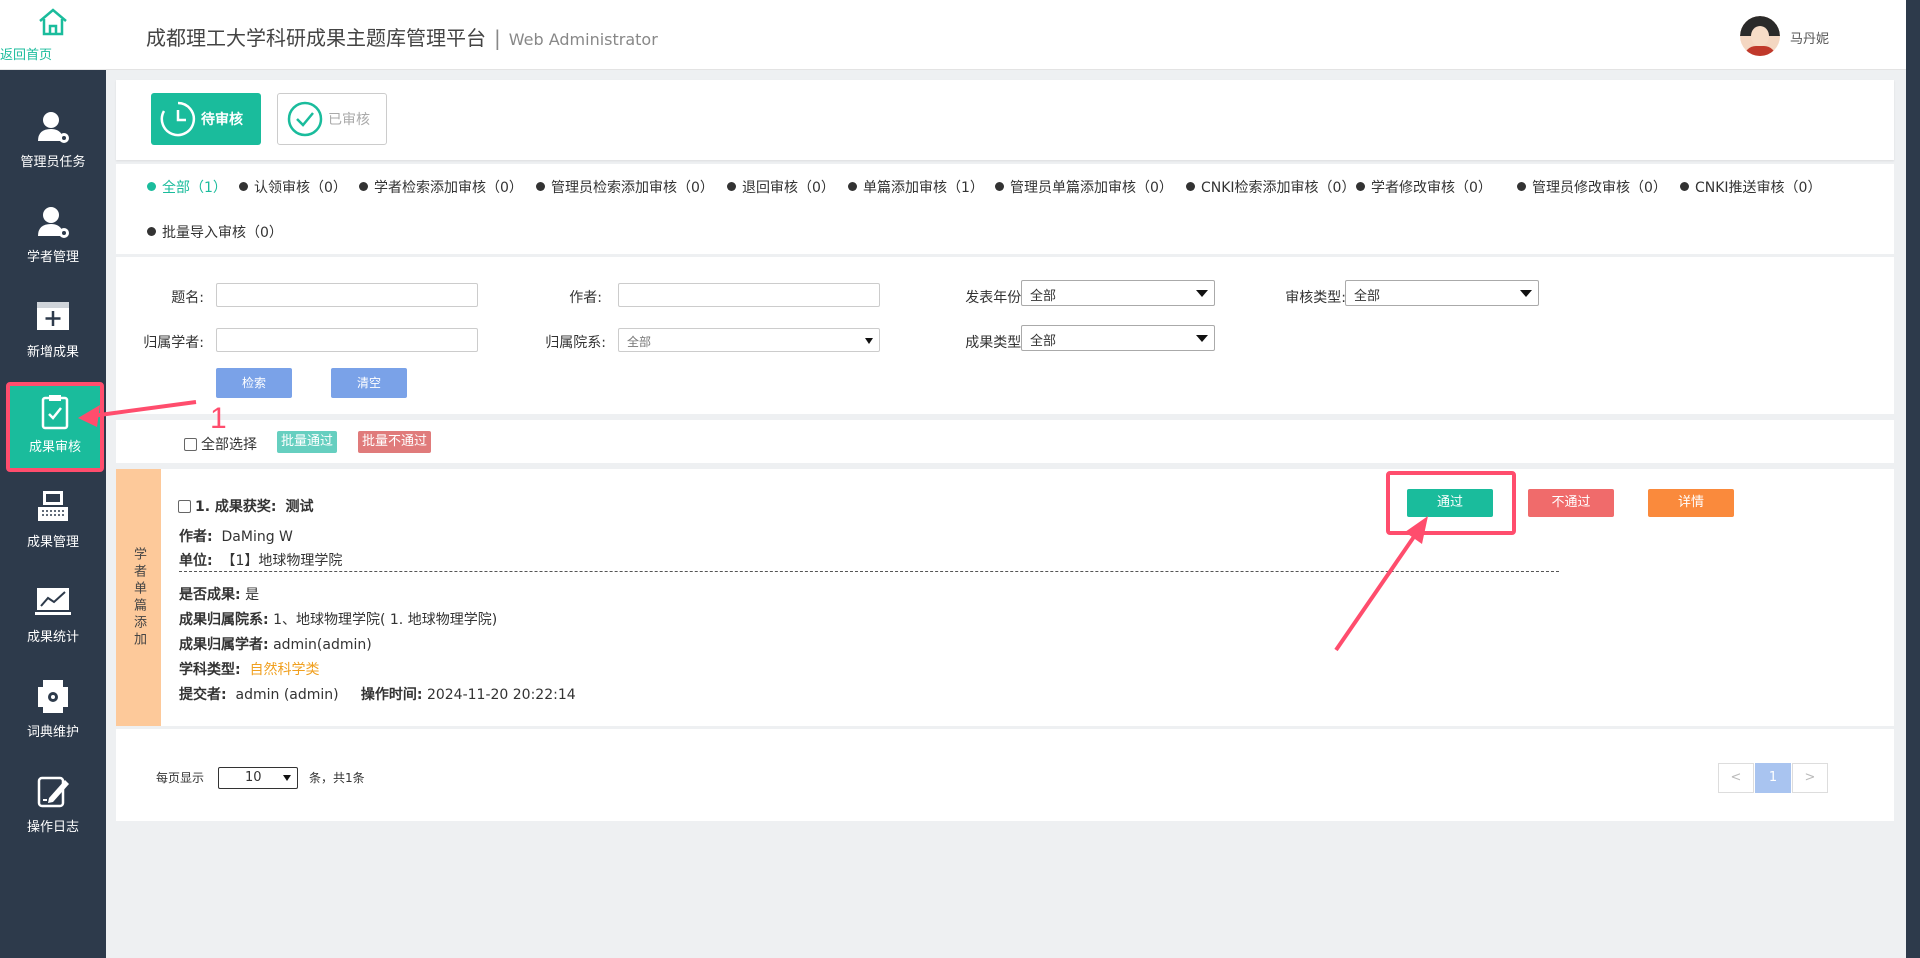 The width and height of the screenshot is (1920, 958). What do you see at coordinates (395, 442) in the screenshot?
I see `batch-reject-button: 批量不通过` at bounding box center [395, 442].